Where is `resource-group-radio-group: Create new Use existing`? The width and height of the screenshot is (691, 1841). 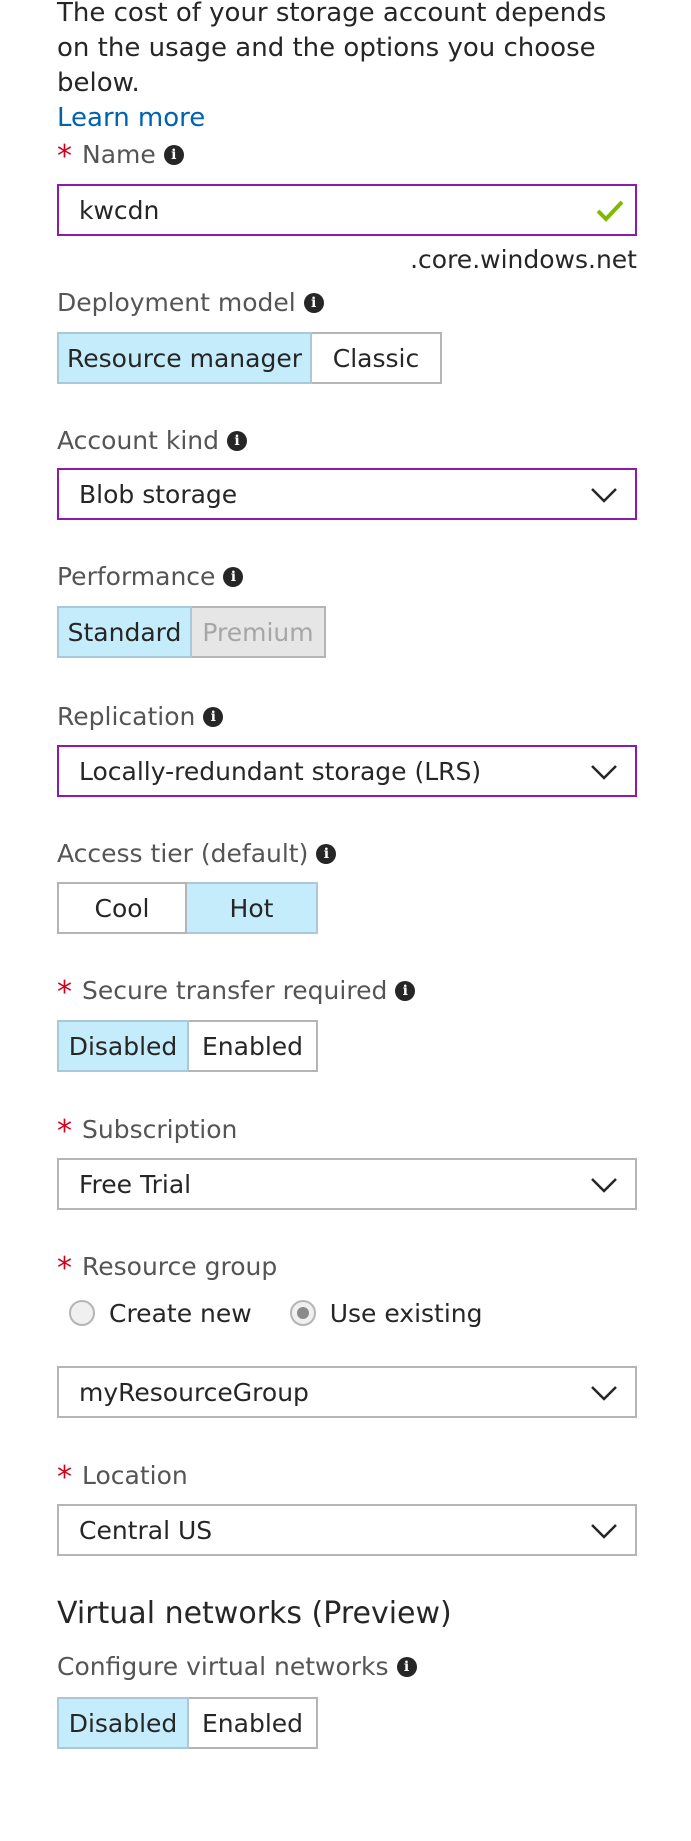 resource-group-radio-group: Create new Use existing is located at coordinates (270, 1313).